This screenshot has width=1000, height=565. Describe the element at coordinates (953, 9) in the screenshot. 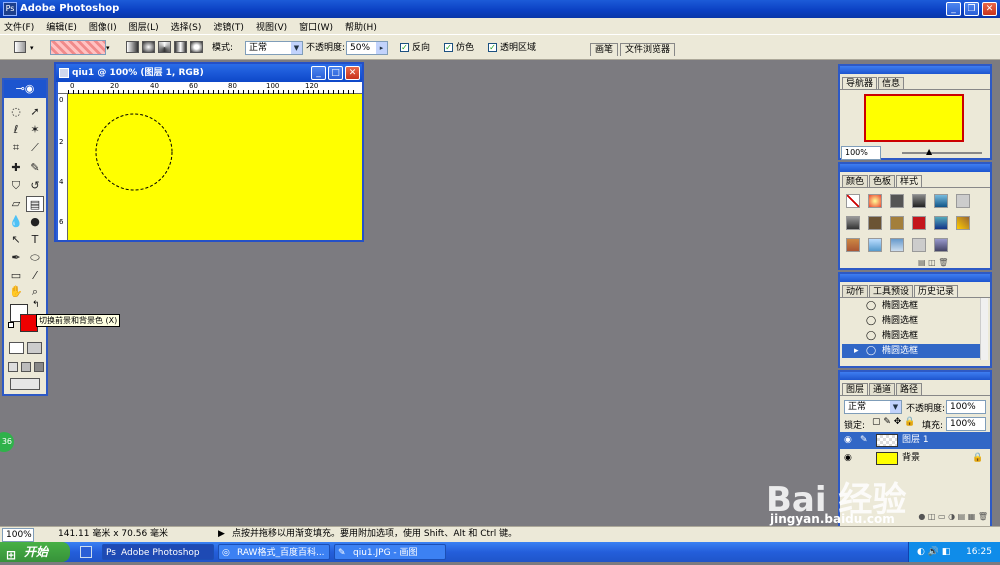

I see `minimize-button: _` at that location.